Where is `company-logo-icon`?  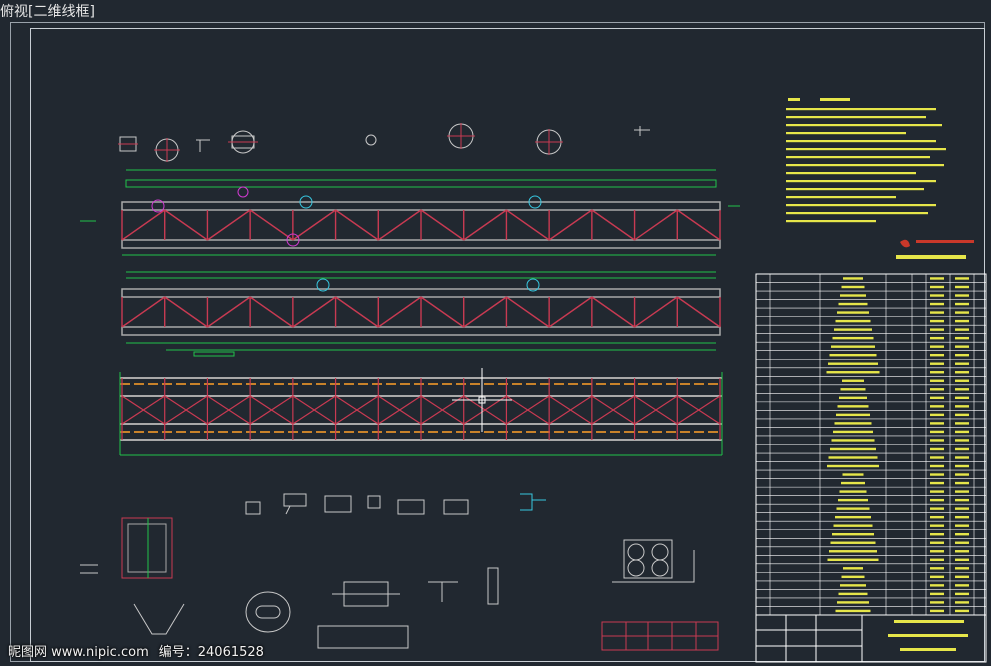
company-logo-icon is located at coordinates (935, 249).